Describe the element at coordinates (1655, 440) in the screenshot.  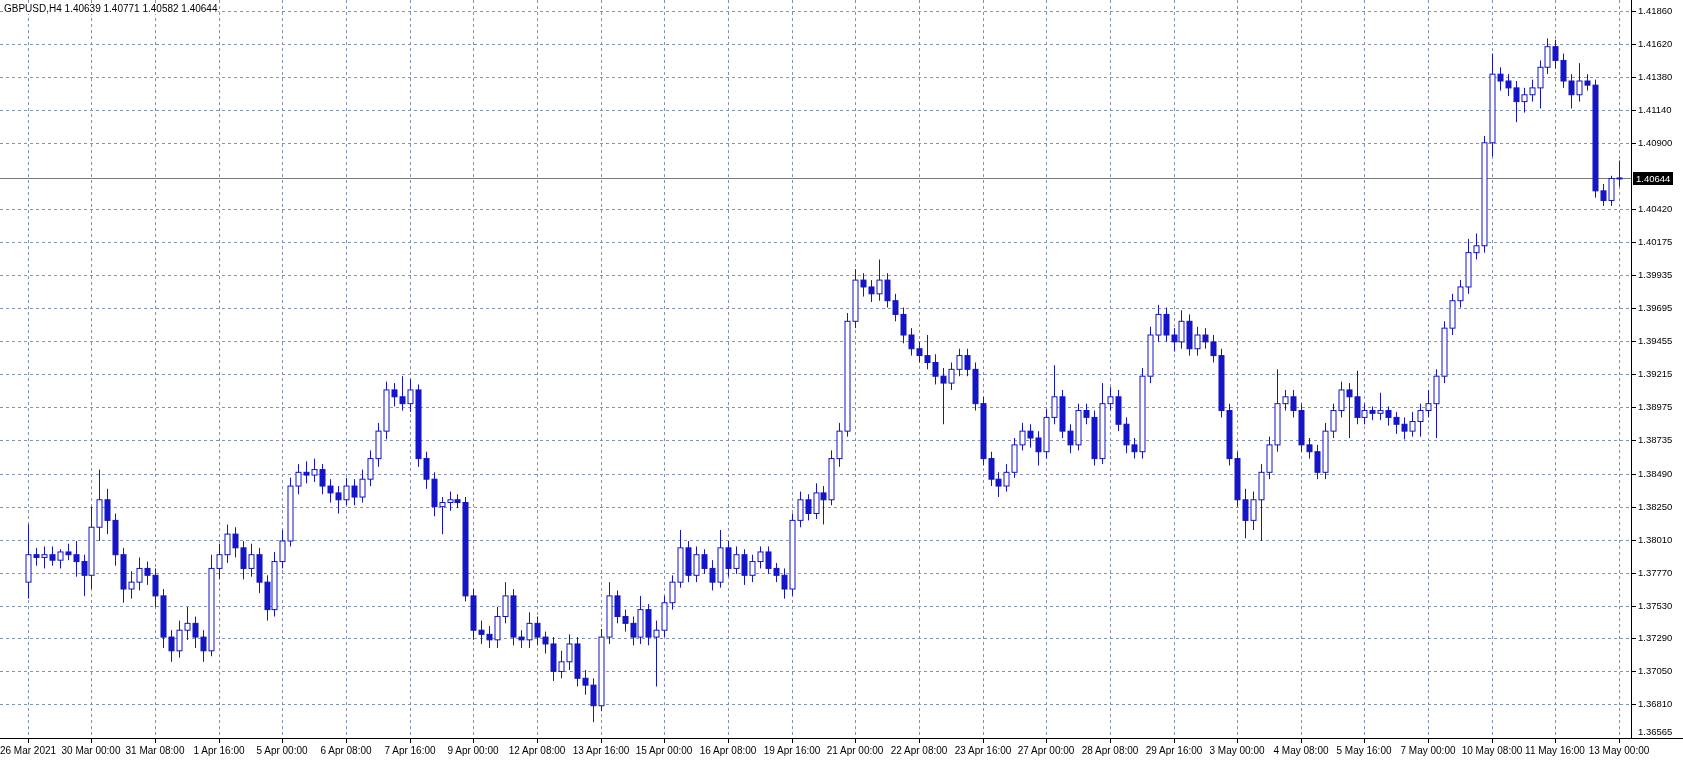
I see `y-axis-label: 1.38735` at that location.